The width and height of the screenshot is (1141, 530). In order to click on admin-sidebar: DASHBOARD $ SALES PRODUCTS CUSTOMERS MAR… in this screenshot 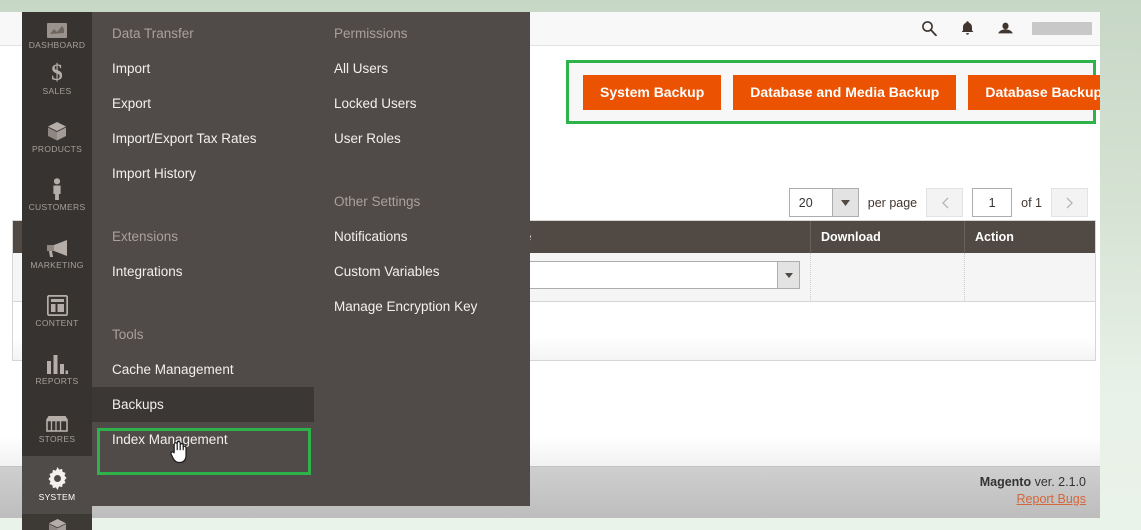, I will do `click(57, 271)`.